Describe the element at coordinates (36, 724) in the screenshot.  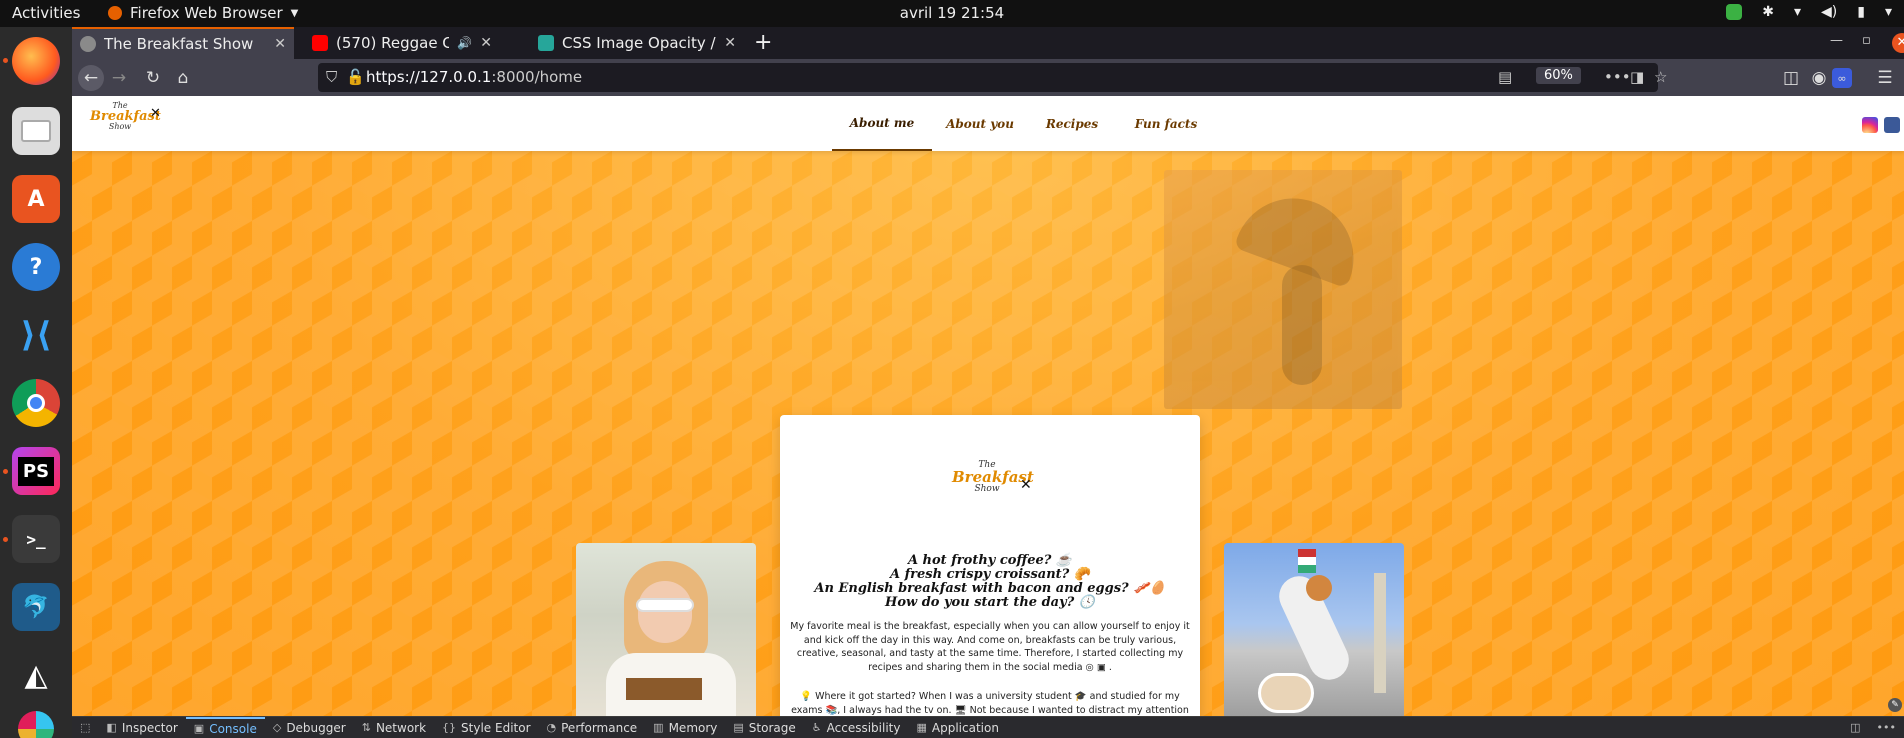
I see `slack-dock-icon` at that location.